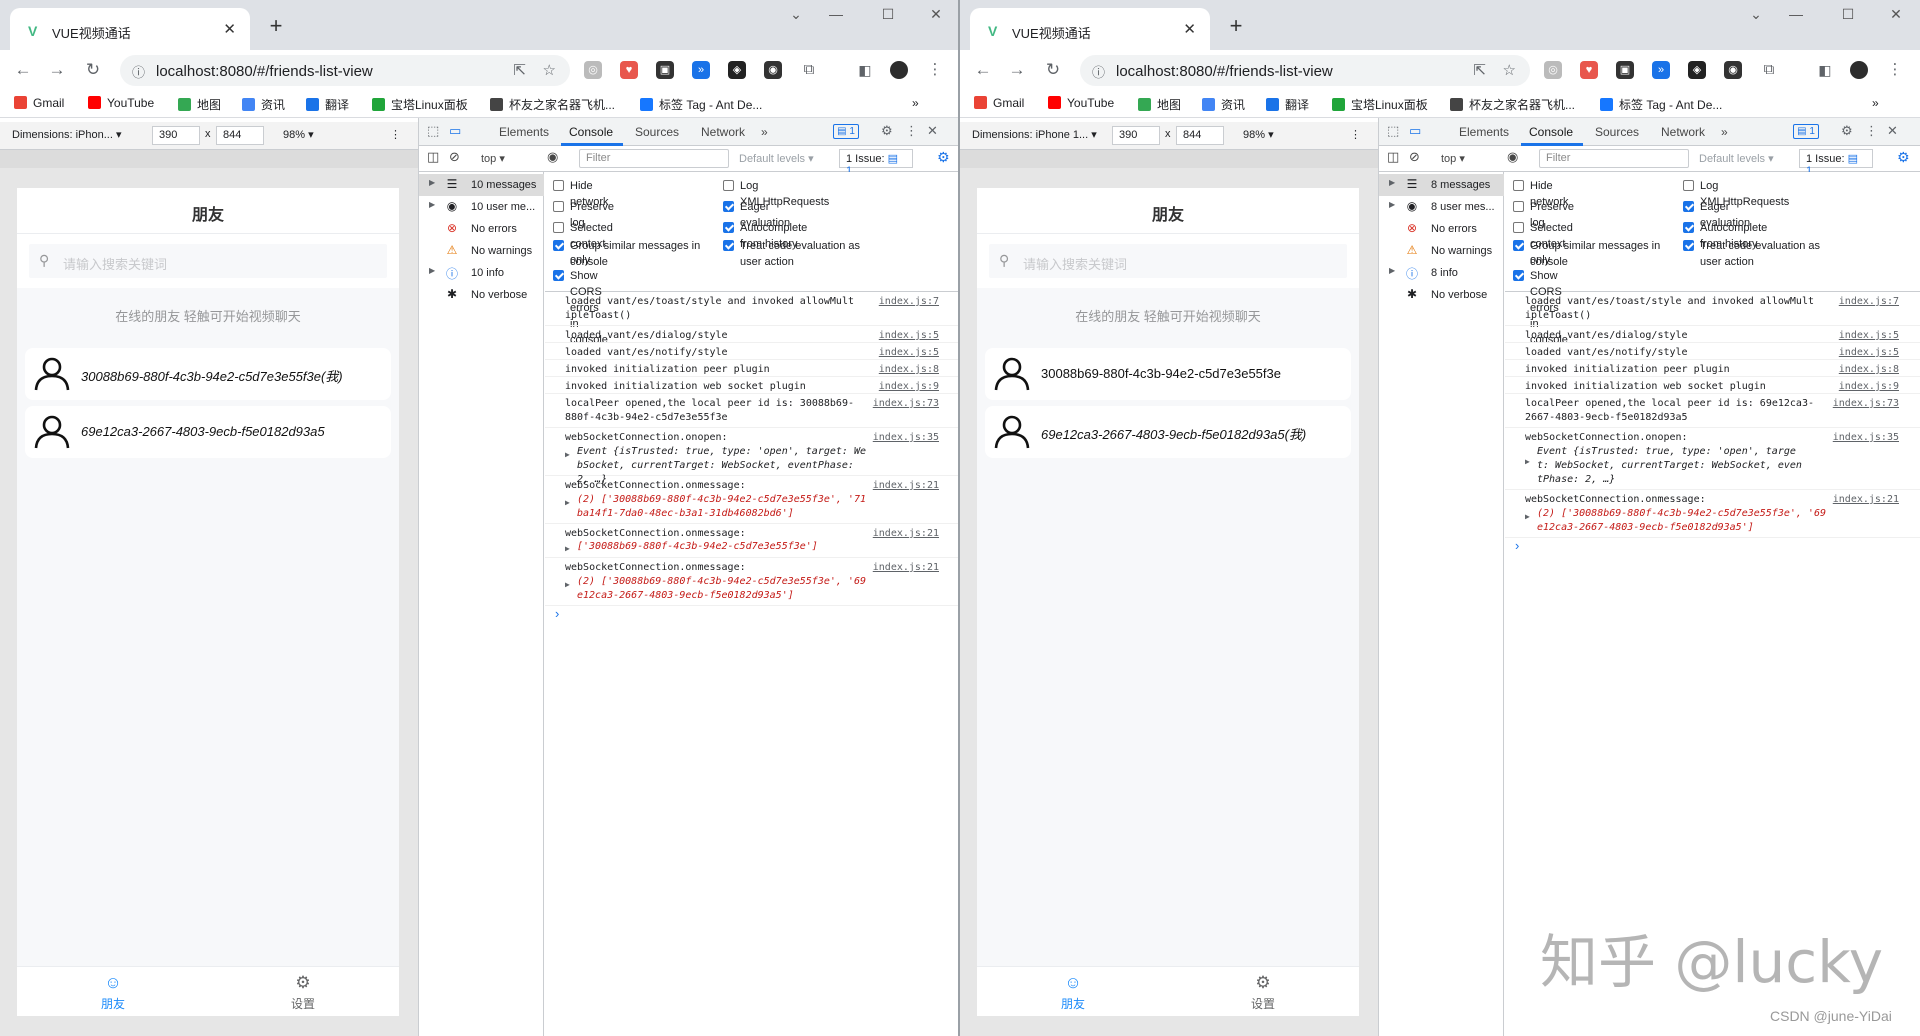  Describe the element at coordinates (1825, 70) in the screenshot. I see `side-panel-icon: ◧` at that location.